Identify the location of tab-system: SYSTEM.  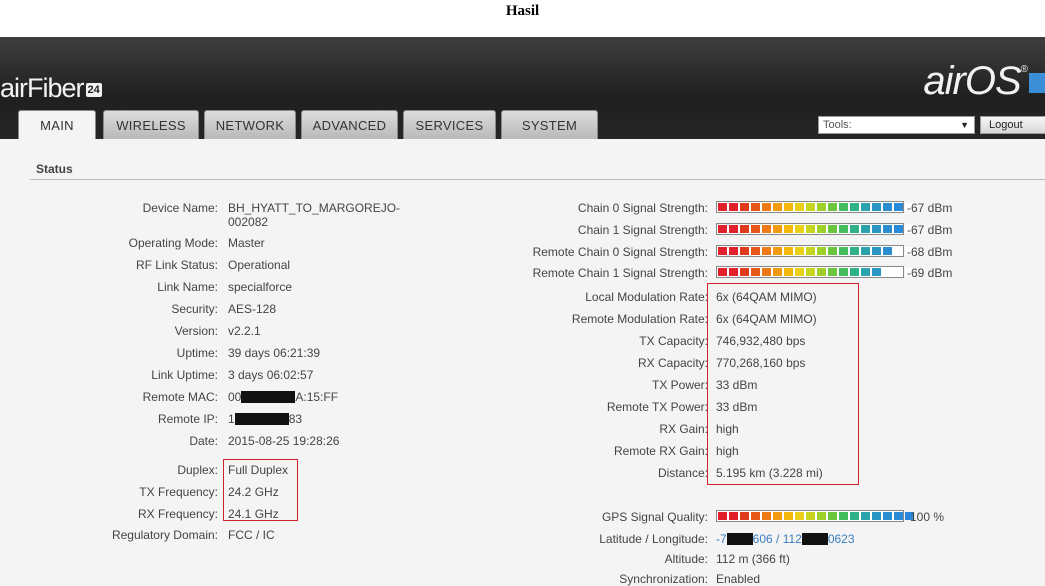
(549, 124).